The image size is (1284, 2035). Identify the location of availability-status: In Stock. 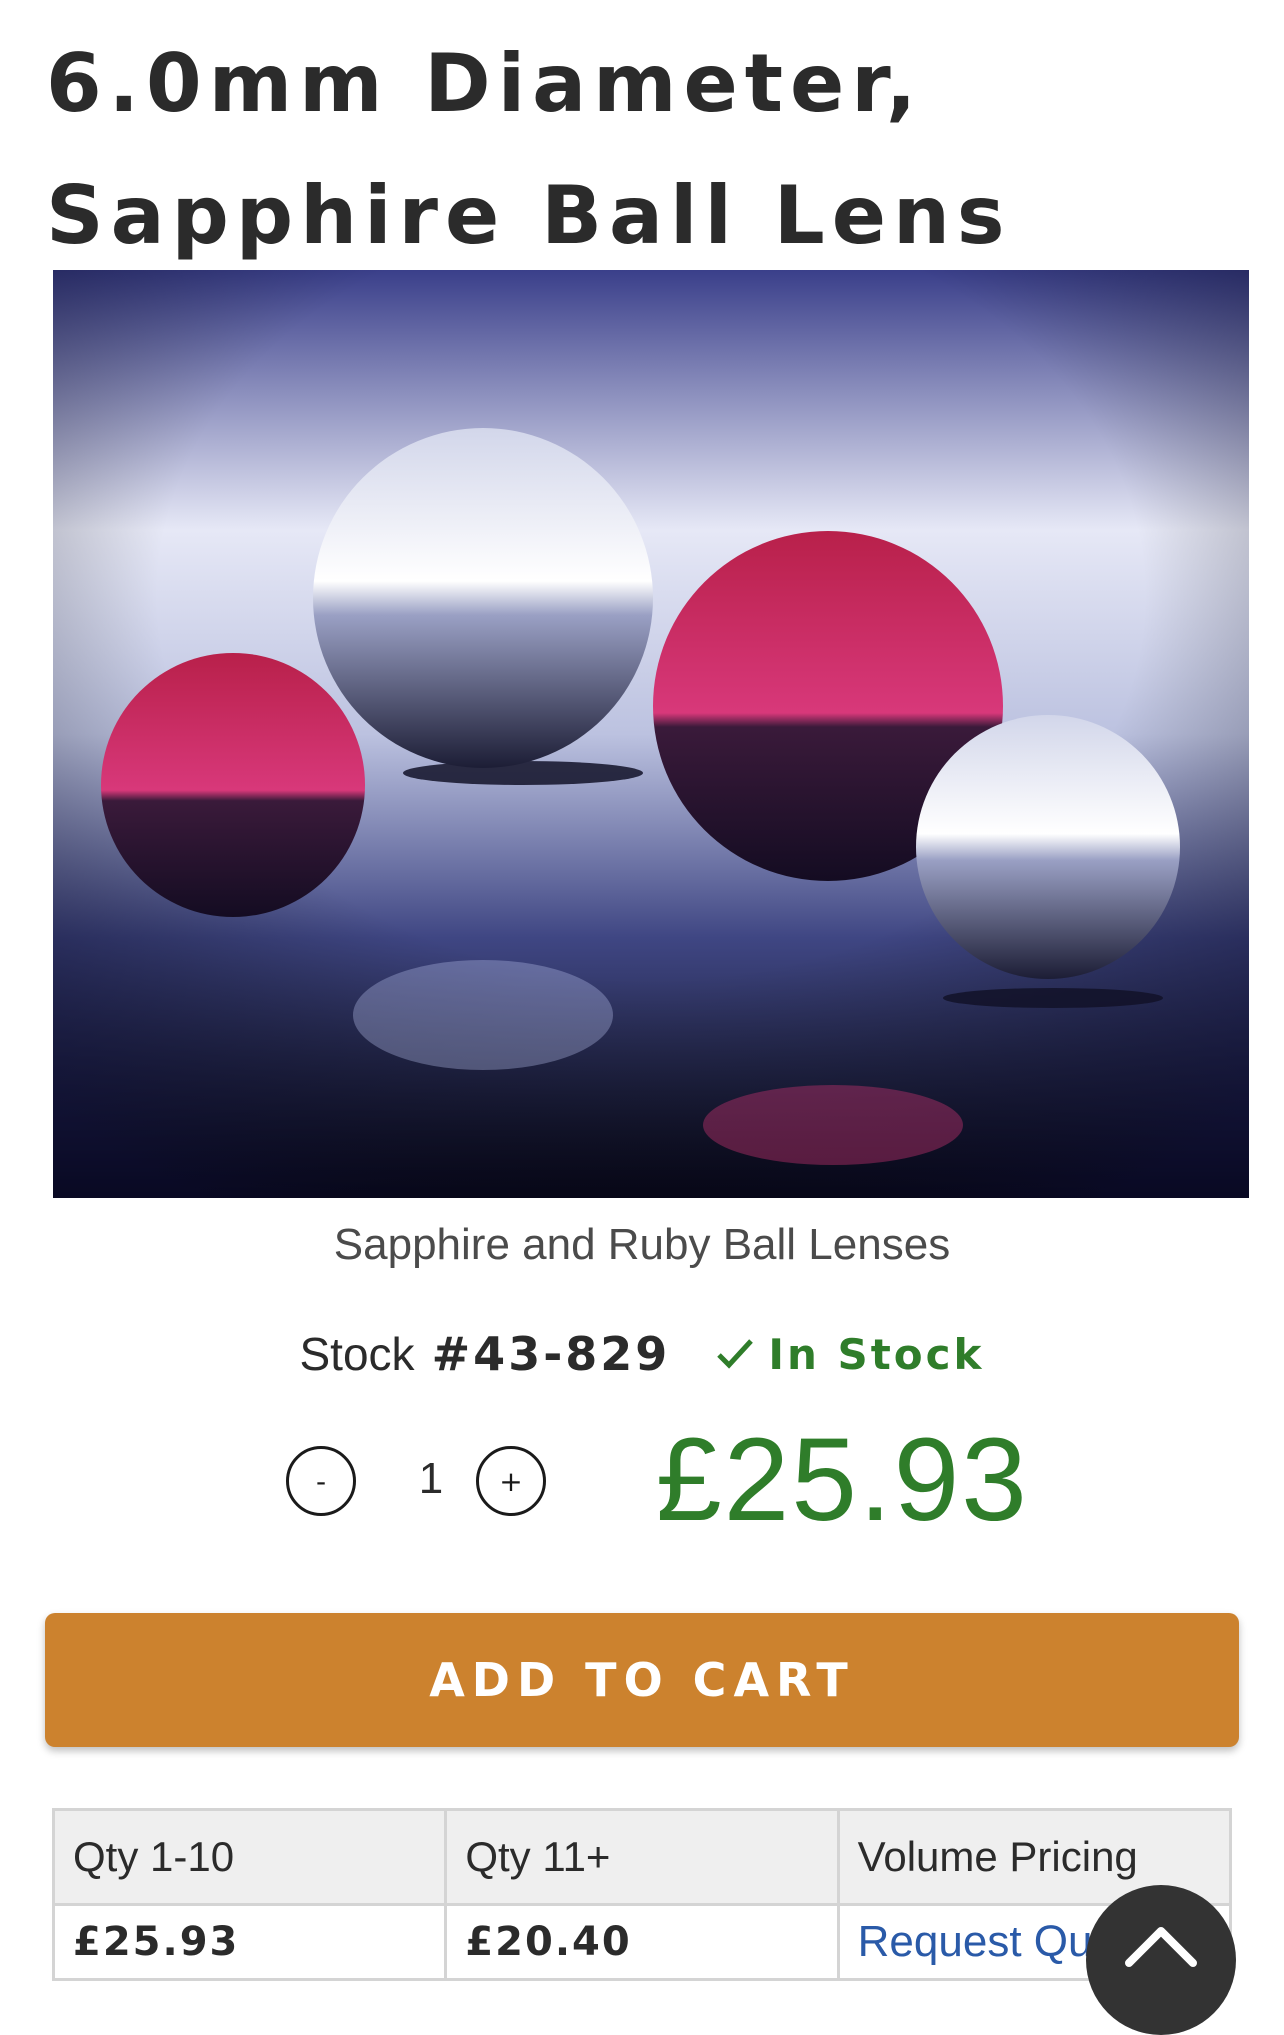
(850, 1354).